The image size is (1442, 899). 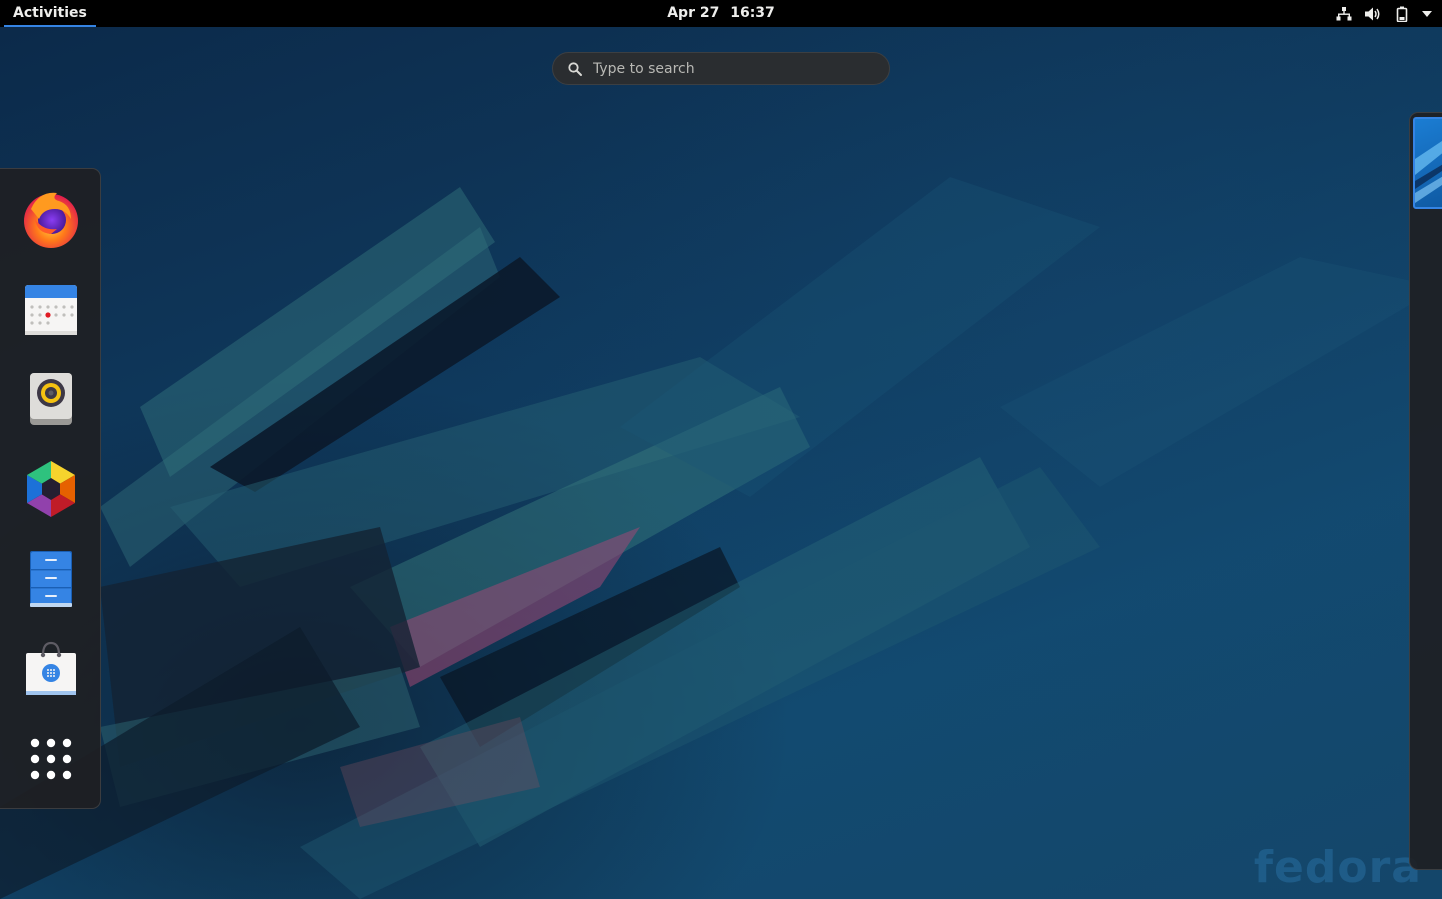 I want to click on workspace-switcher, so click(x=1425, y=491).